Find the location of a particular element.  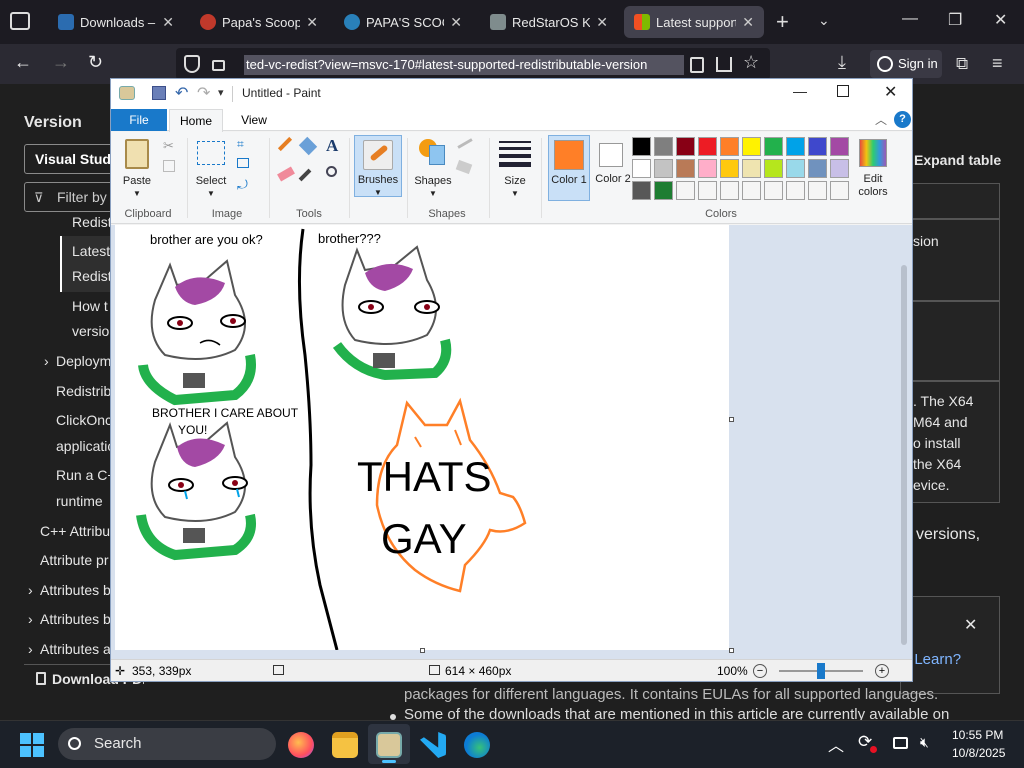

pencil-icon is located at coordinates (285, 144).